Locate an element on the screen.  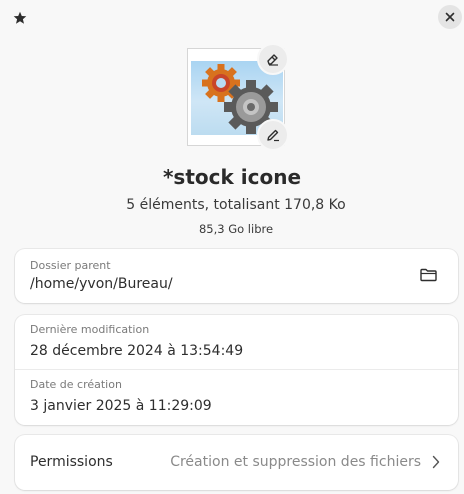
permissions-label: Permissions is located at coordinates (71, 462).